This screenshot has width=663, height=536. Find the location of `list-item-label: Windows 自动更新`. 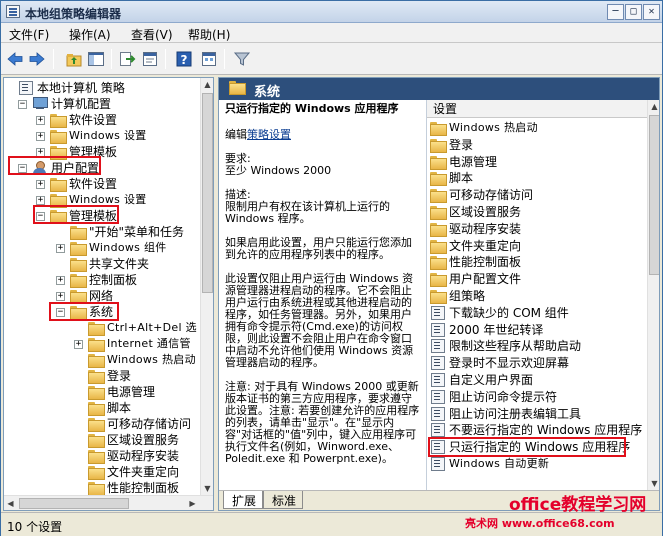

list-item-label: Windows 自动更新 is located at coordinates (499, 463).